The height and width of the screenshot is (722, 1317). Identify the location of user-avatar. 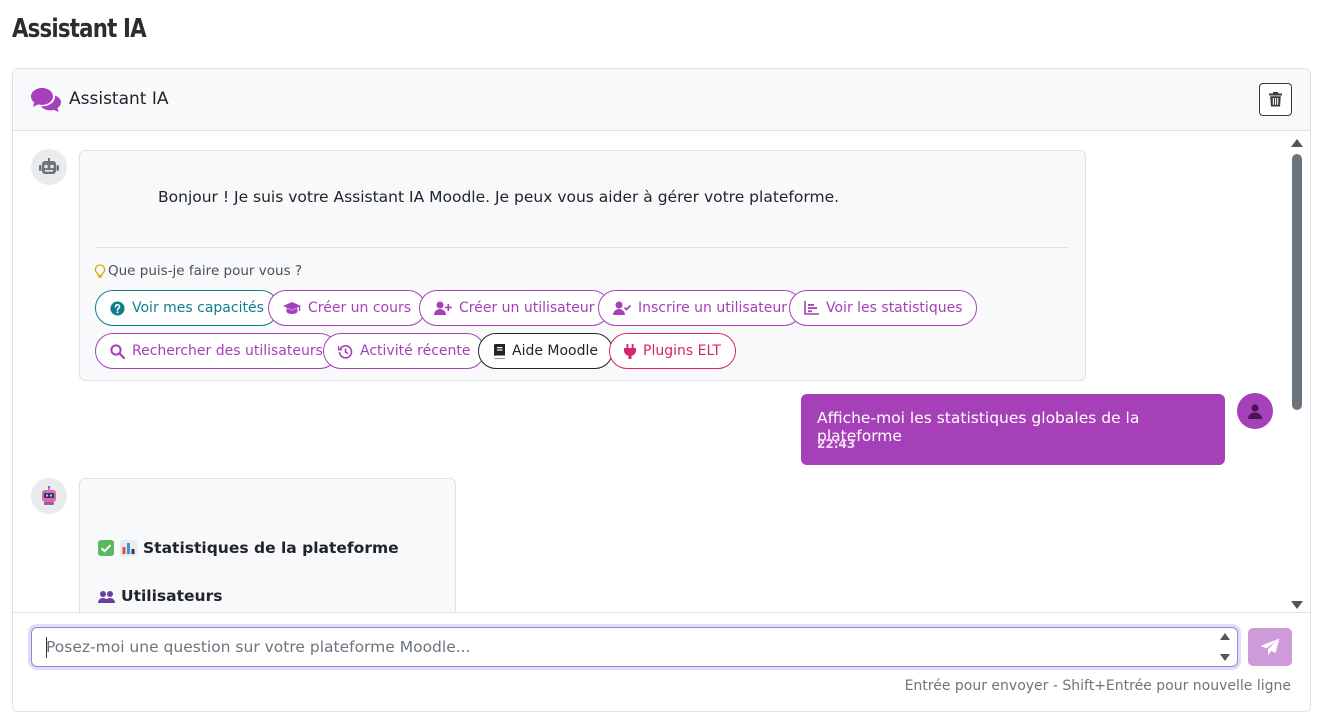
(1255, 411).